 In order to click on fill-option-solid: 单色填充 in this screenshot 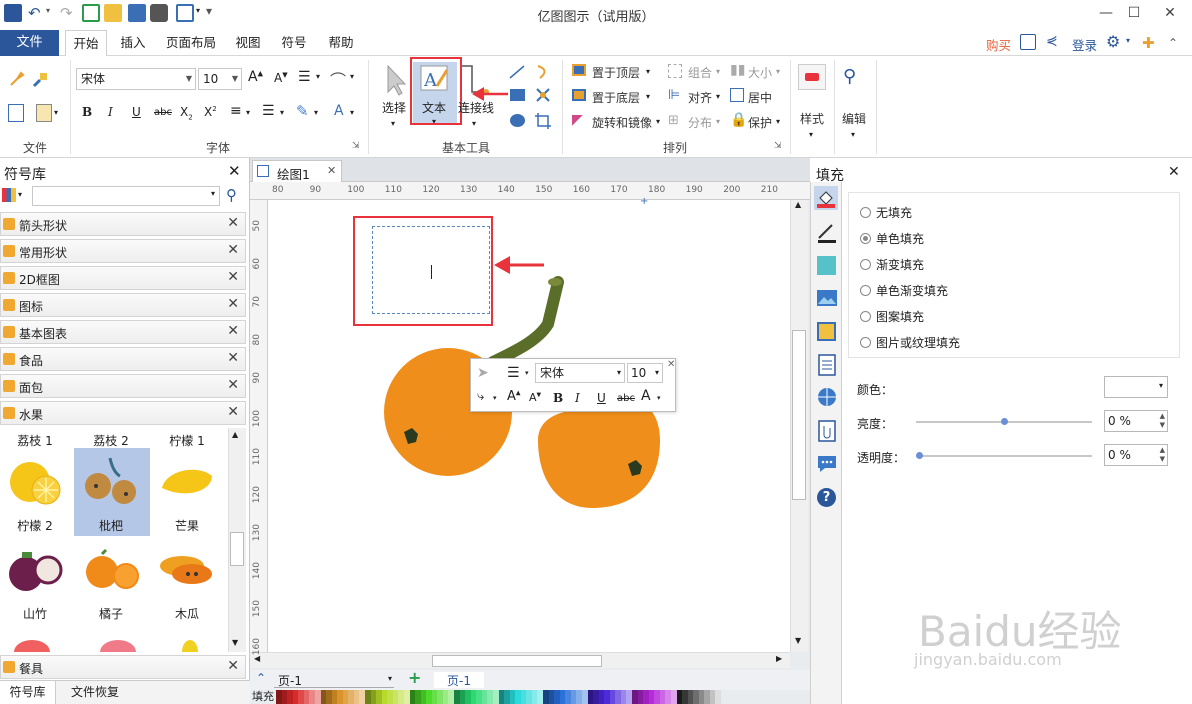, I will do `click(892, 238)`.